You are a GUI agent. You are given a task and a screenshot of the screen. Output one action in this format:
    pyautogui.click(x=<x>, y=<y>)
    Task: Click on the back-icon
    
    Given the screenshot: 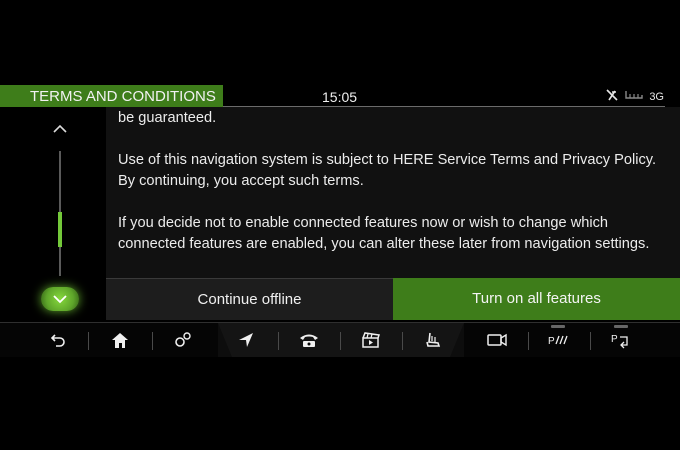 What is the action you would take?
    pyautogui.click(x=57, y=340)
    